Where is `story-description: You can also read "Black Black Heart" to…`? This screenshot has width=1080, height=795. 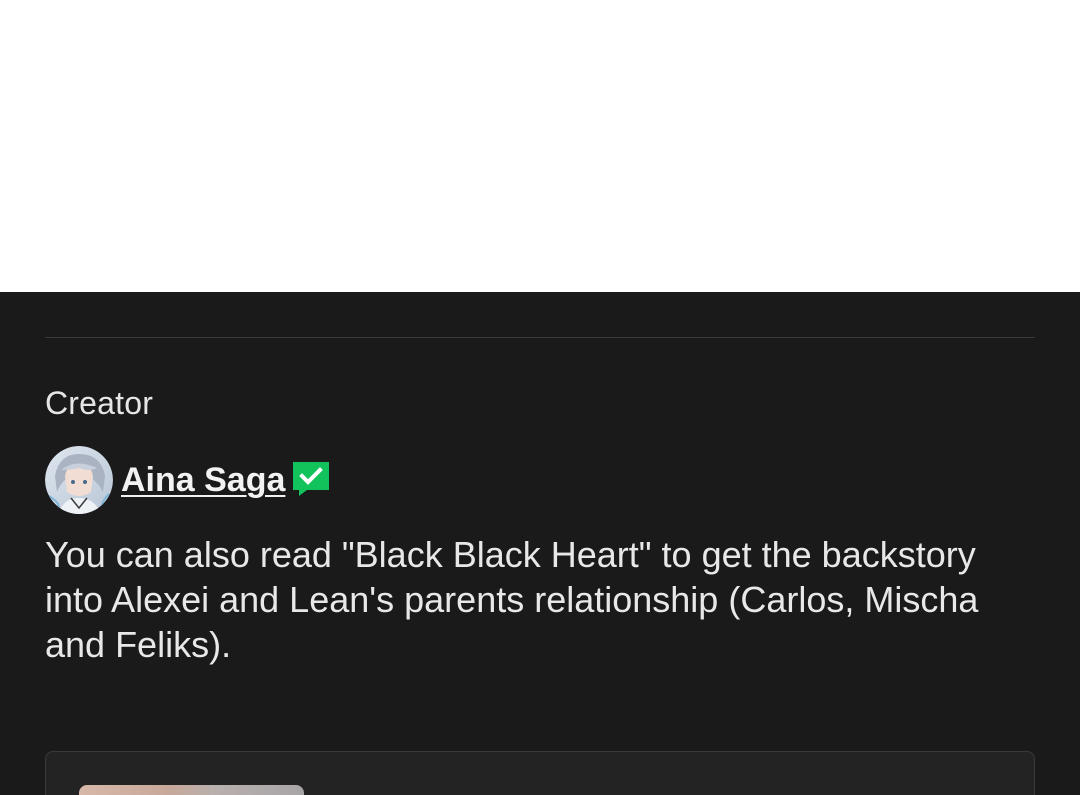
story-description: You can also read "Black Black Heart" to… is located at coordinates (512, 599).